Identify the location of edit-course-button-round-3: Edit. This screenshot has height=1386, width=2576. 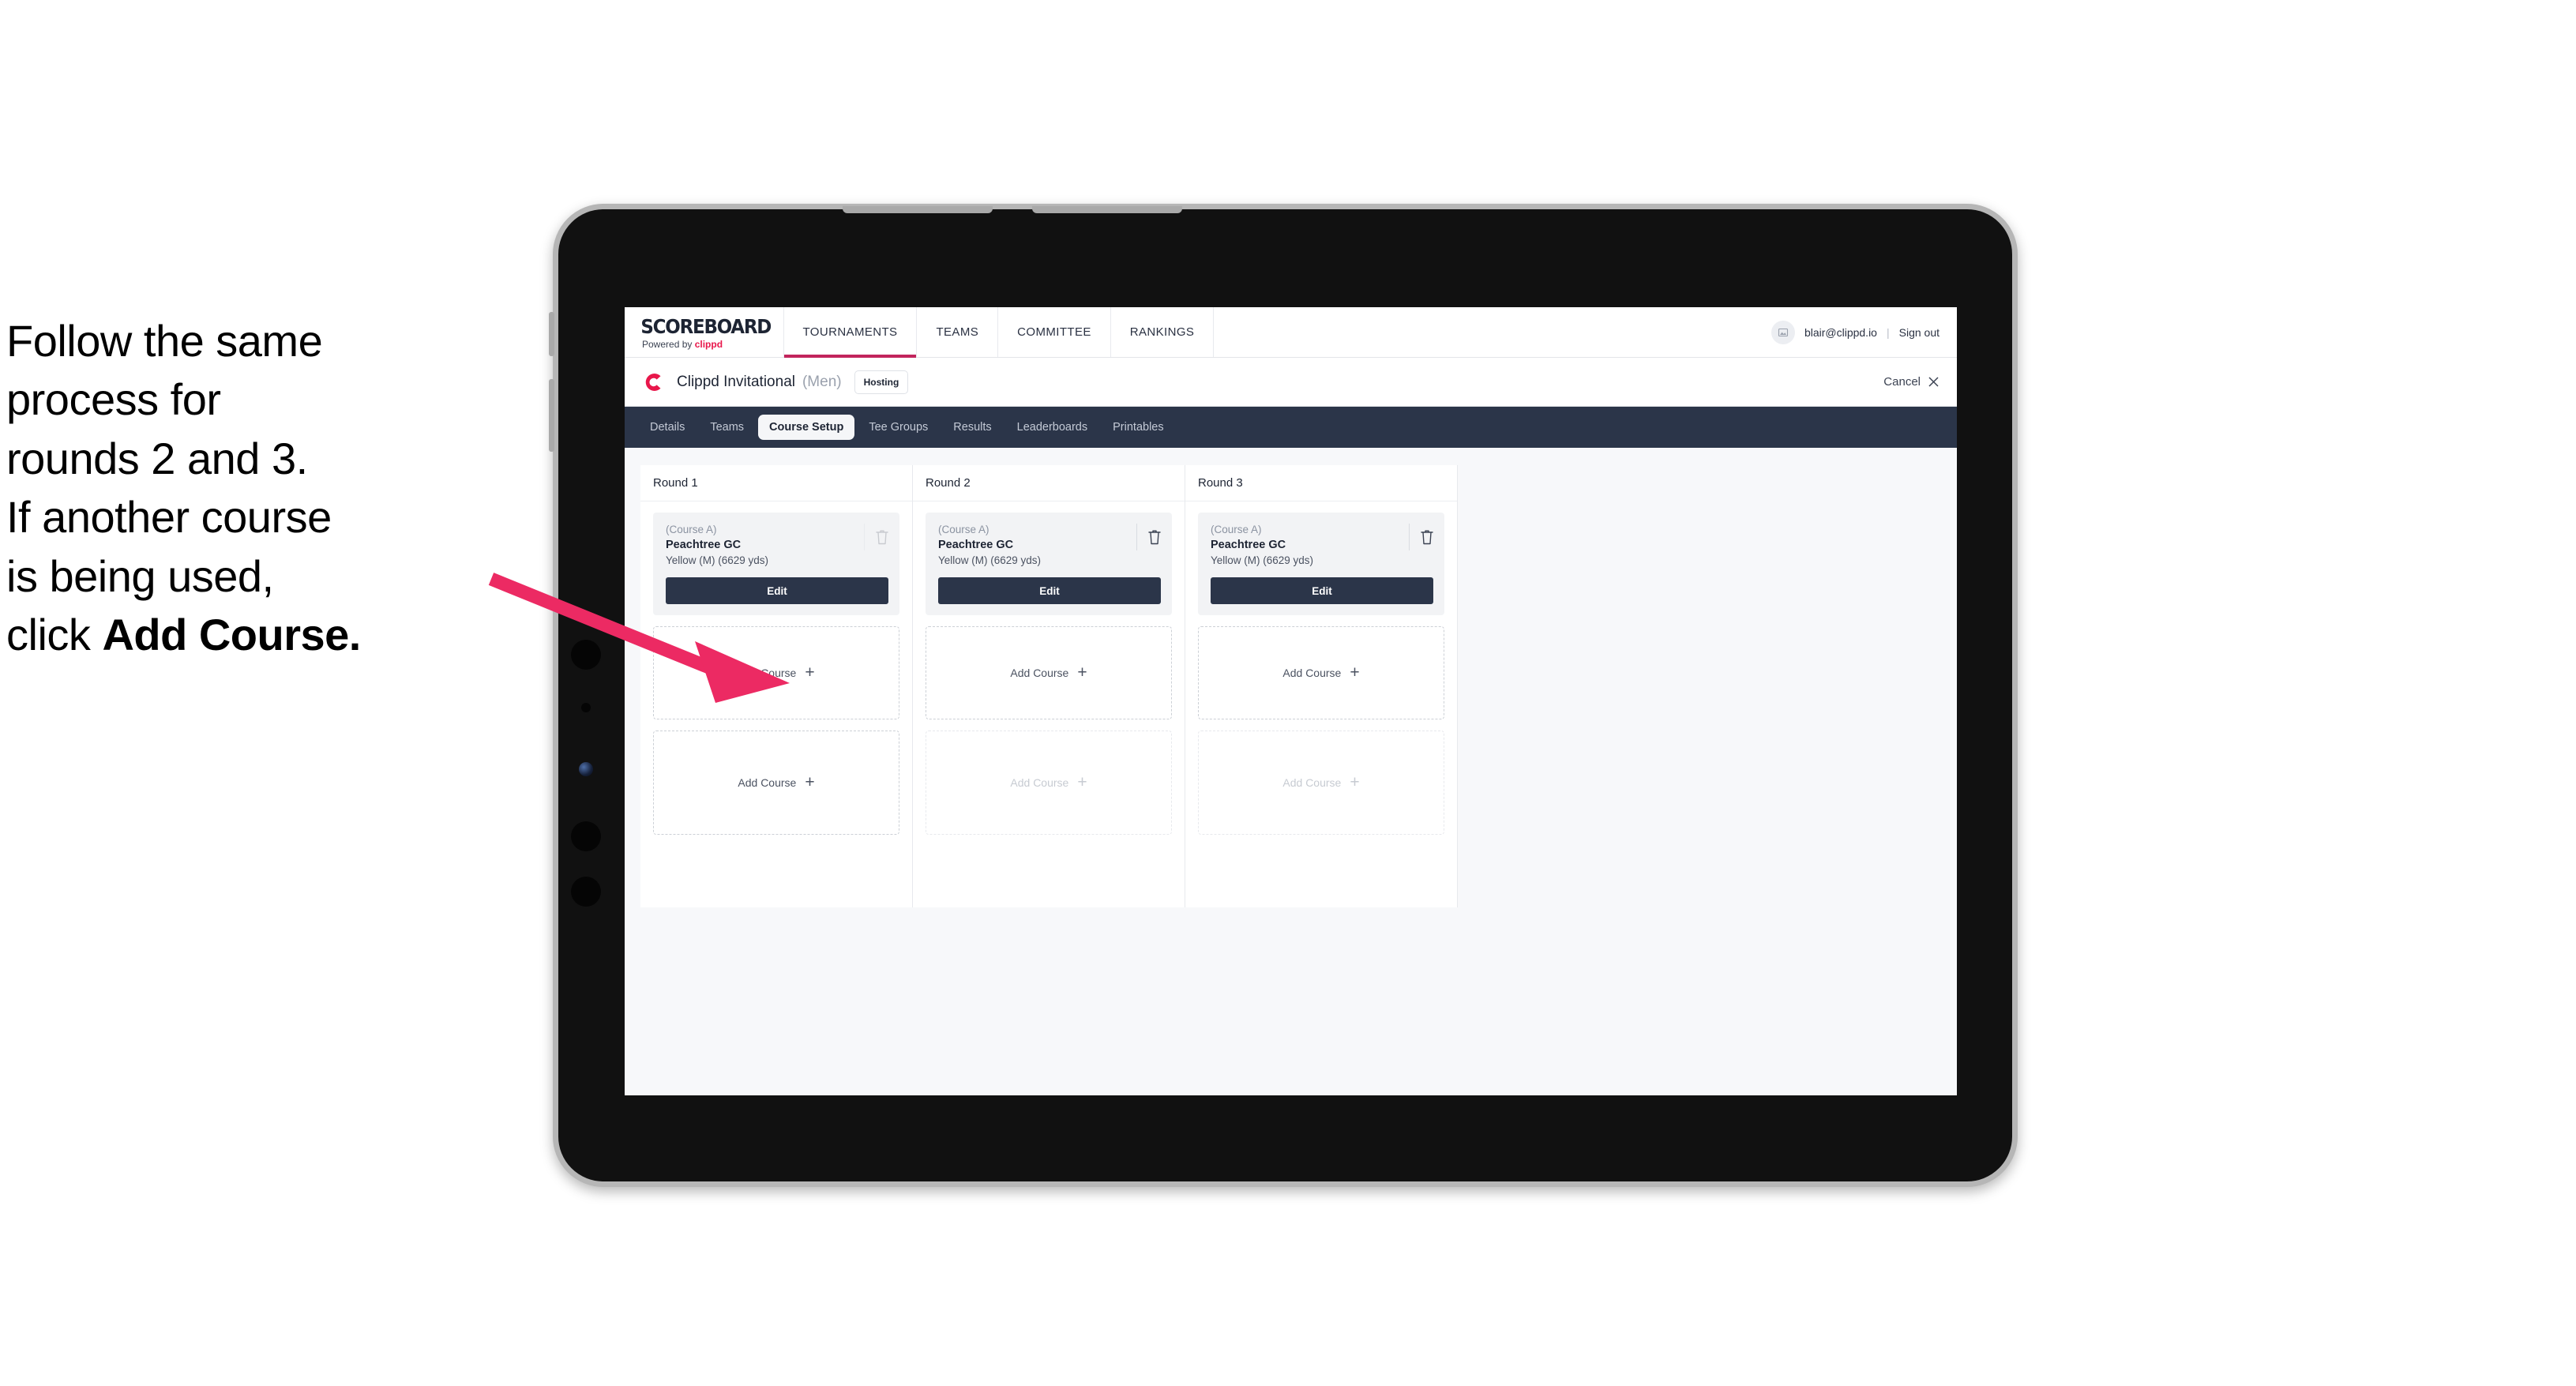
(1322, 590).